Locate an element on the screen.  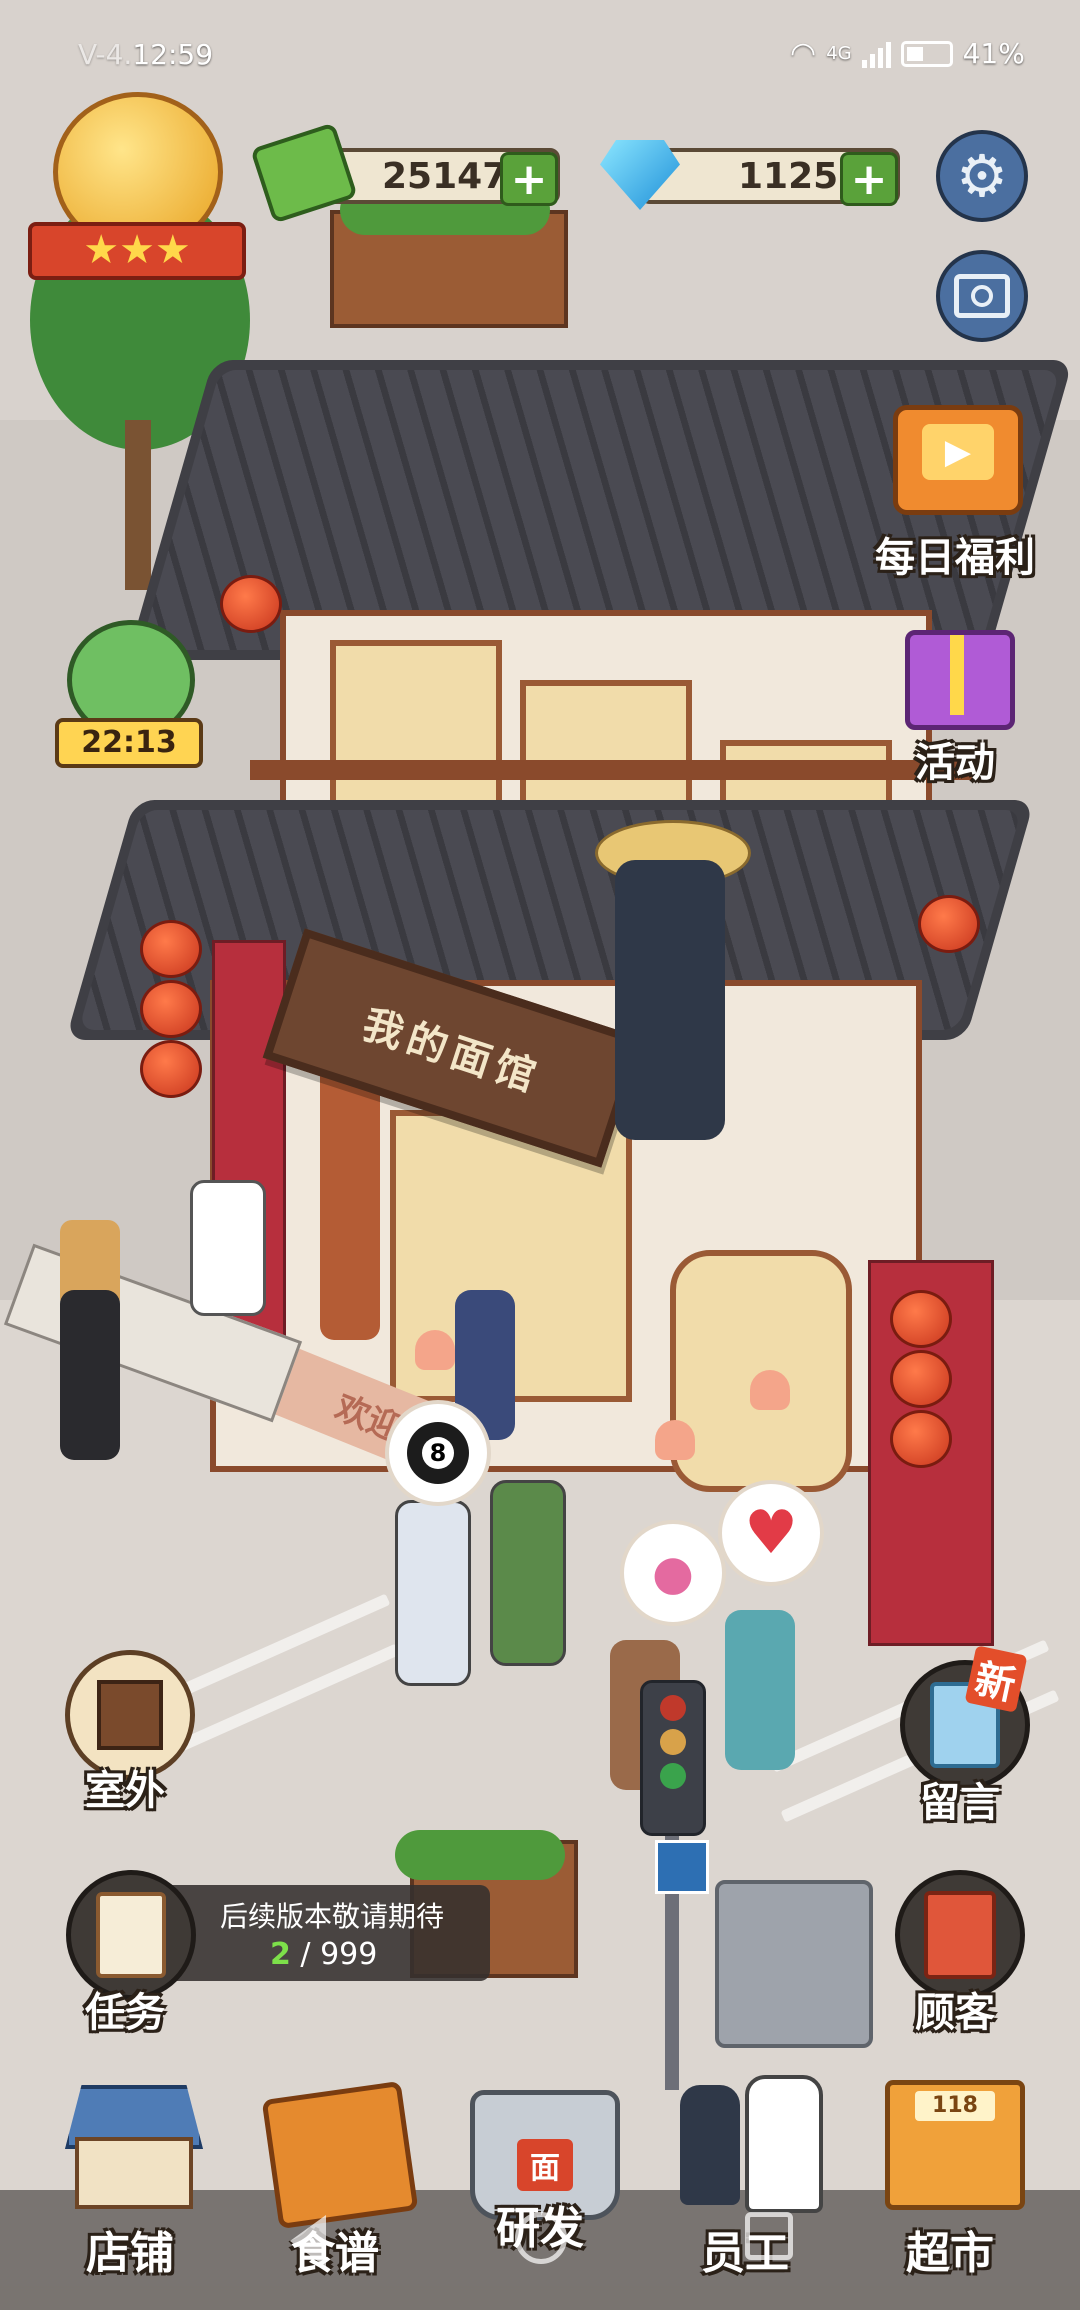
chef-npc is located at coordinates (228, 1248).